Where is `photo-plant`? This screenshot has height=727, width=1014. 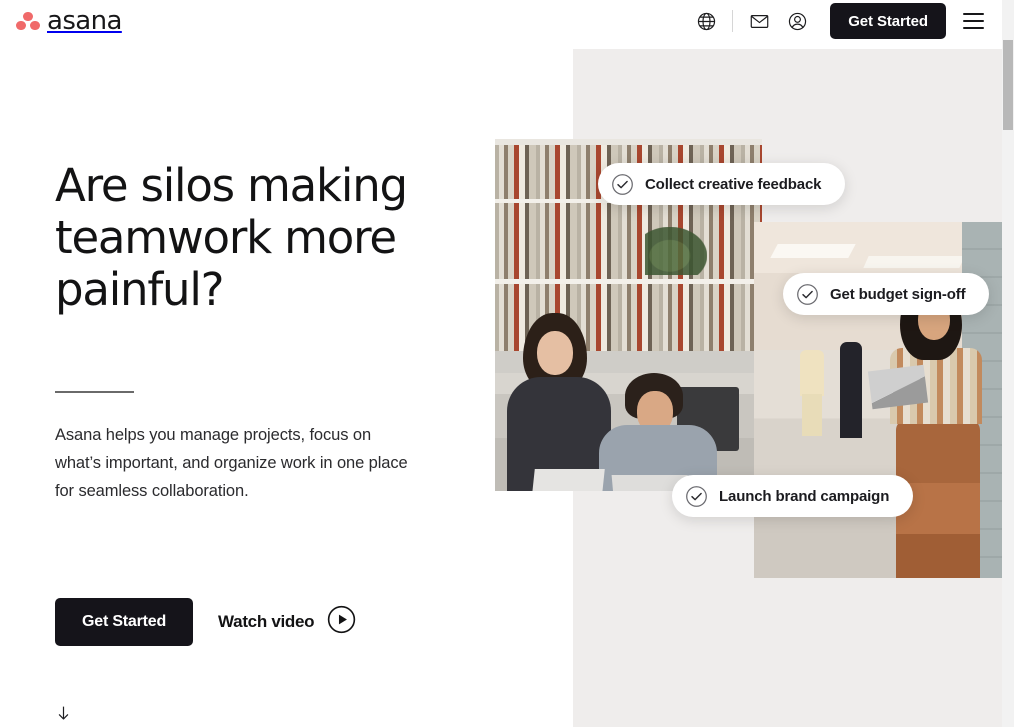 photo-plant is located at coordinates (676, 251).